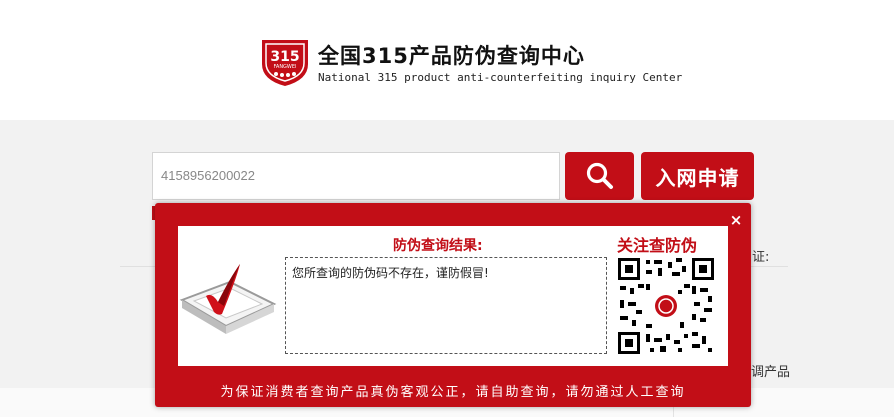 Image resolution: width=894 pixels, height=417 pixels. What do you see at coordinates (451, 56) in the screenshot?
I see `site-title: 全国315产品防伪查询中心` at bounding box center [451, 56].